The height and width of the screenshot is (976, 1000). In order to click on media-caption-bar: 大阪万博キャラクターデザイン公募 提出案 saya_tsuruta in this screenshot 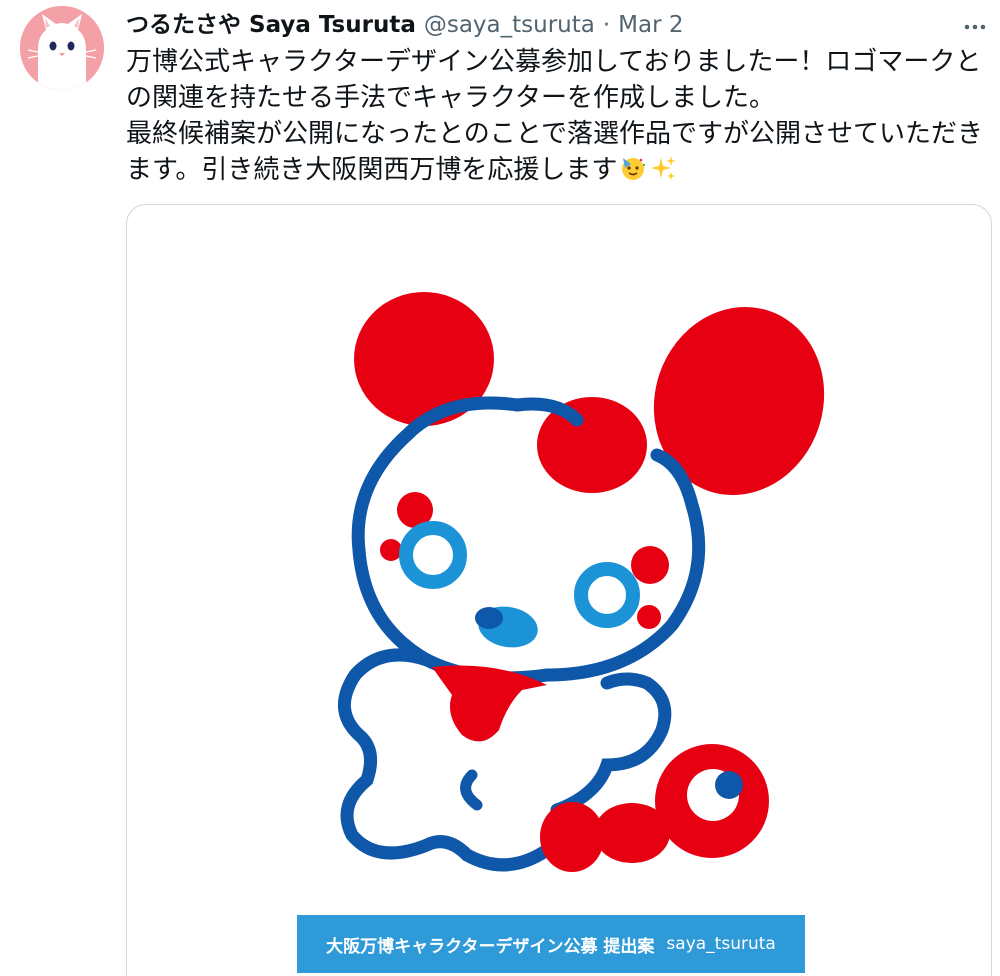, I will do `click(551, 944)`.